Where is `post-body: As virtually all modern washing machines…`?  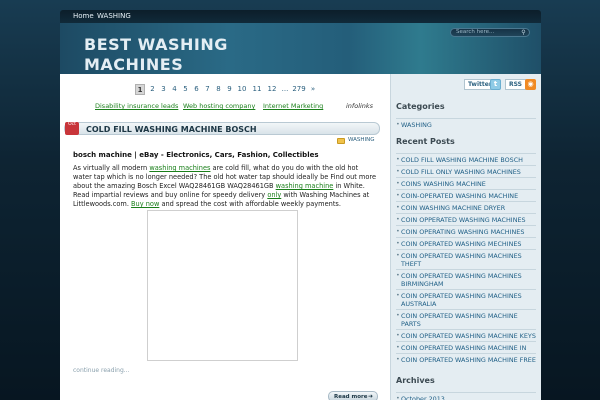 post-body: As virtually all modern washing machines… is located at coordinates (225, 186).